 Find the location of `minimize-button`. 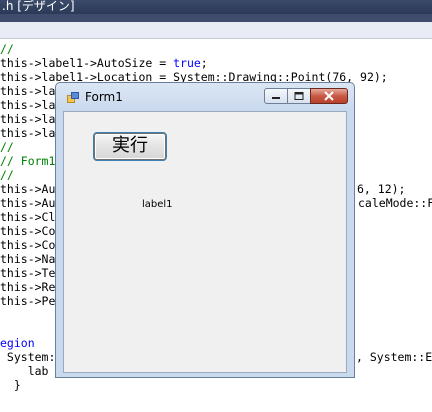

minimize-button is located at coordinates (276, 96).